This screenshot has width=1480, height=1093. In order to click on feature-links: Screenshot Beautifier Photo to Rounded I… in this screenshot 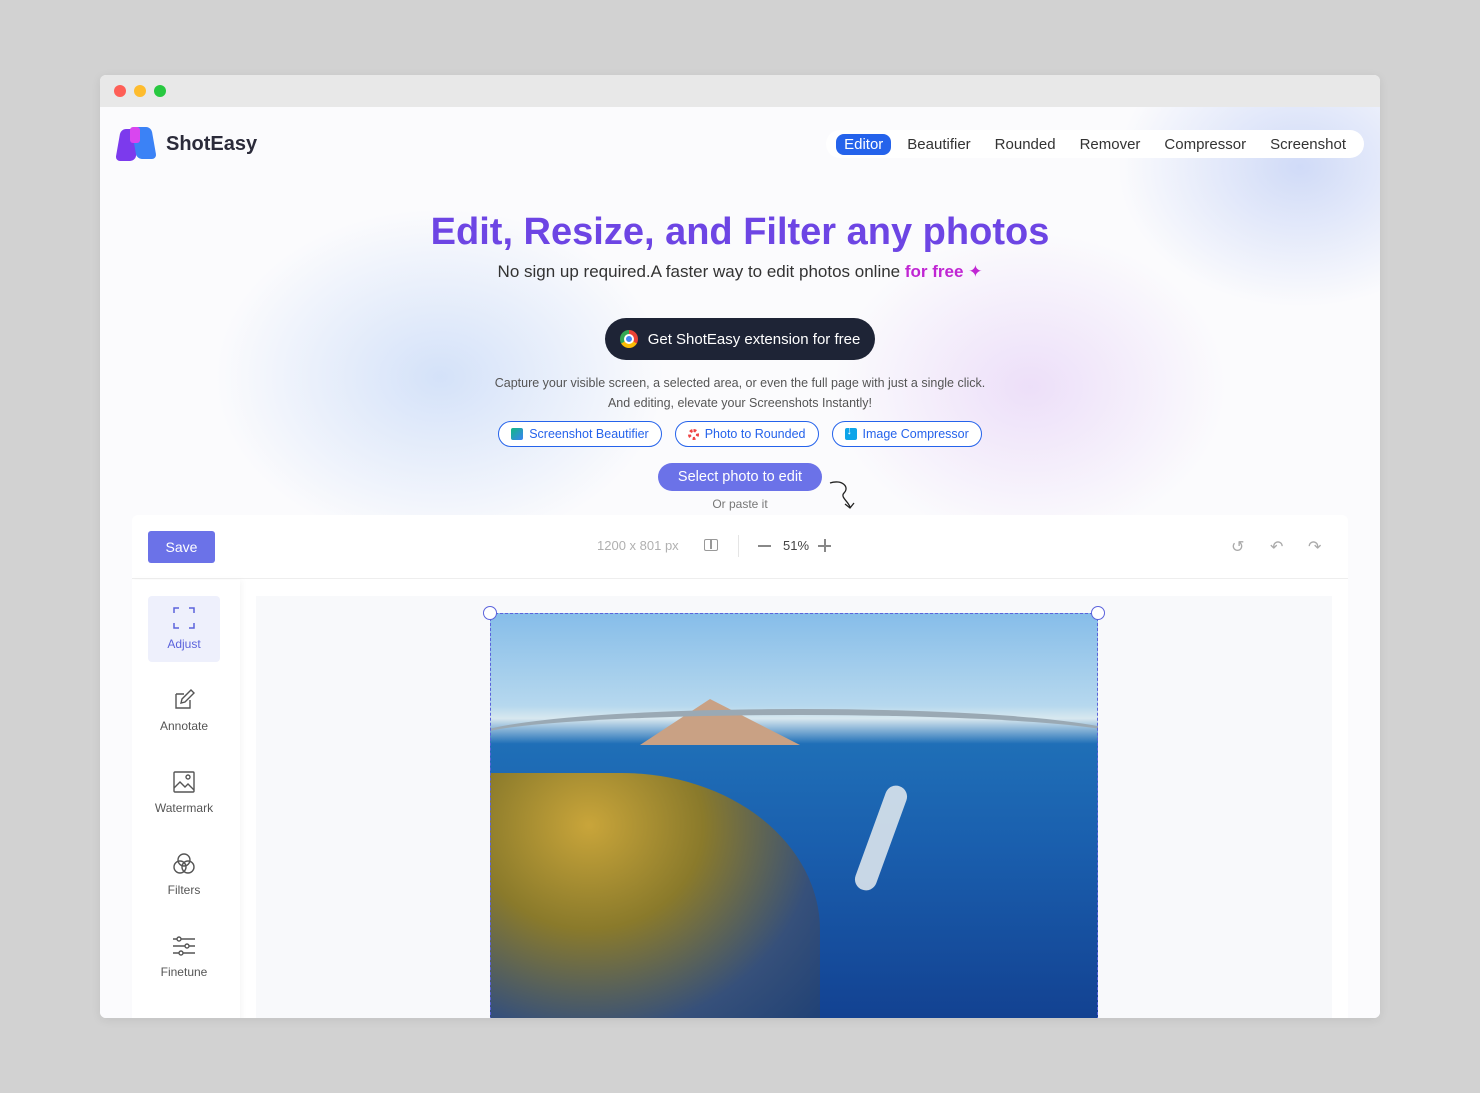, I will do `click(740, 434)`.